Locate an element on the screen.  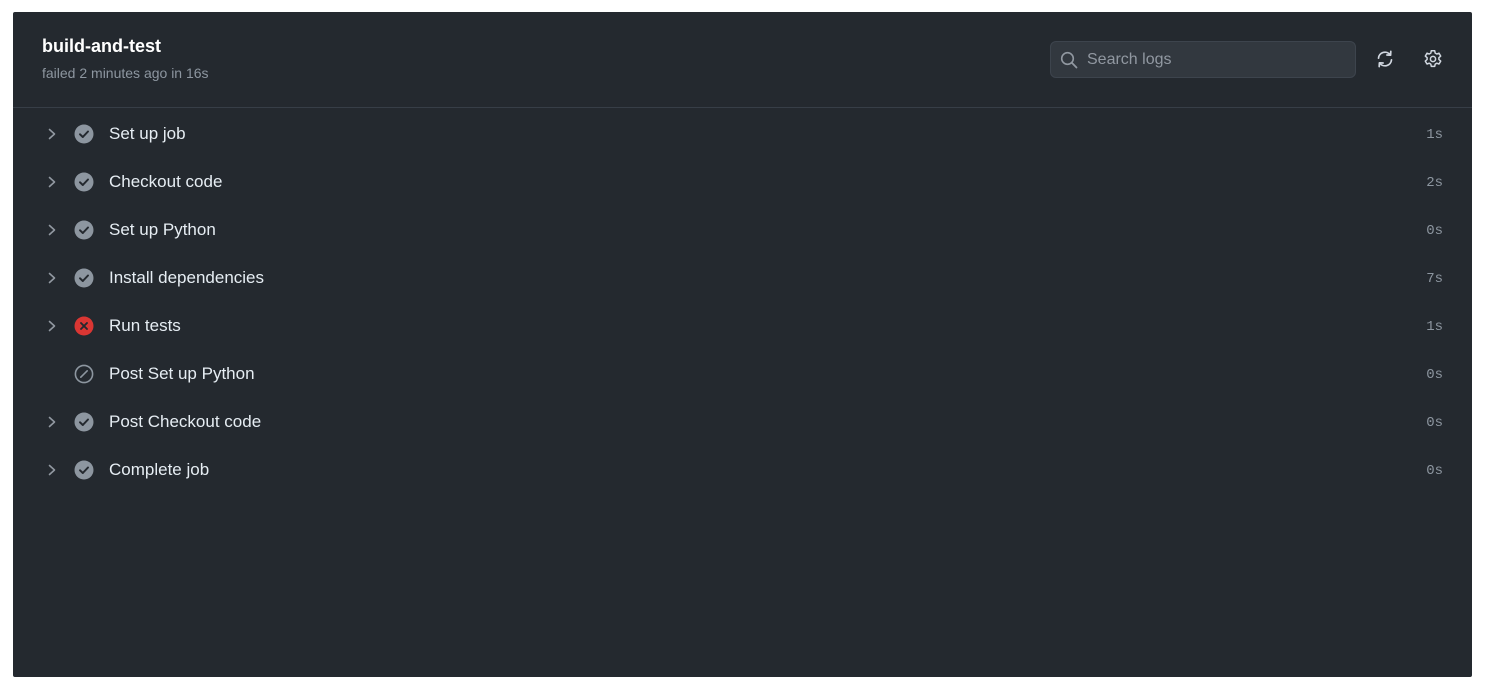
step-name: Post Checkout code is located at coordinates (185, 421).